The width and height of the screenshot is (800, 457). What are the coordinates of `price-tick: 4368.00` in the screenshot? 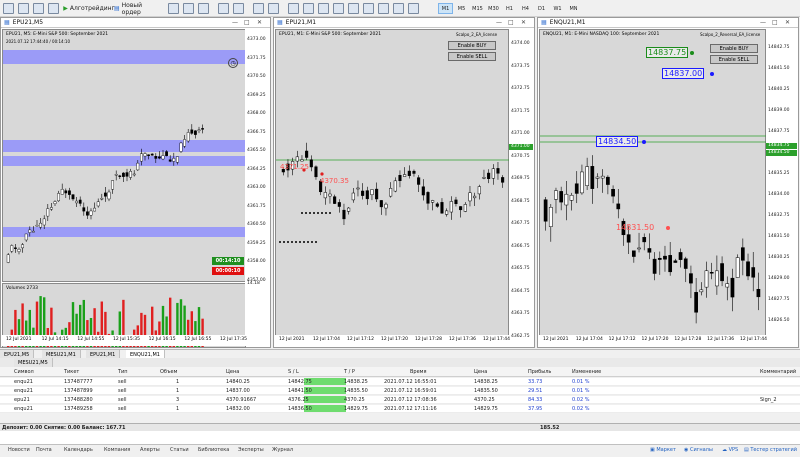 It's located at (256, 113).